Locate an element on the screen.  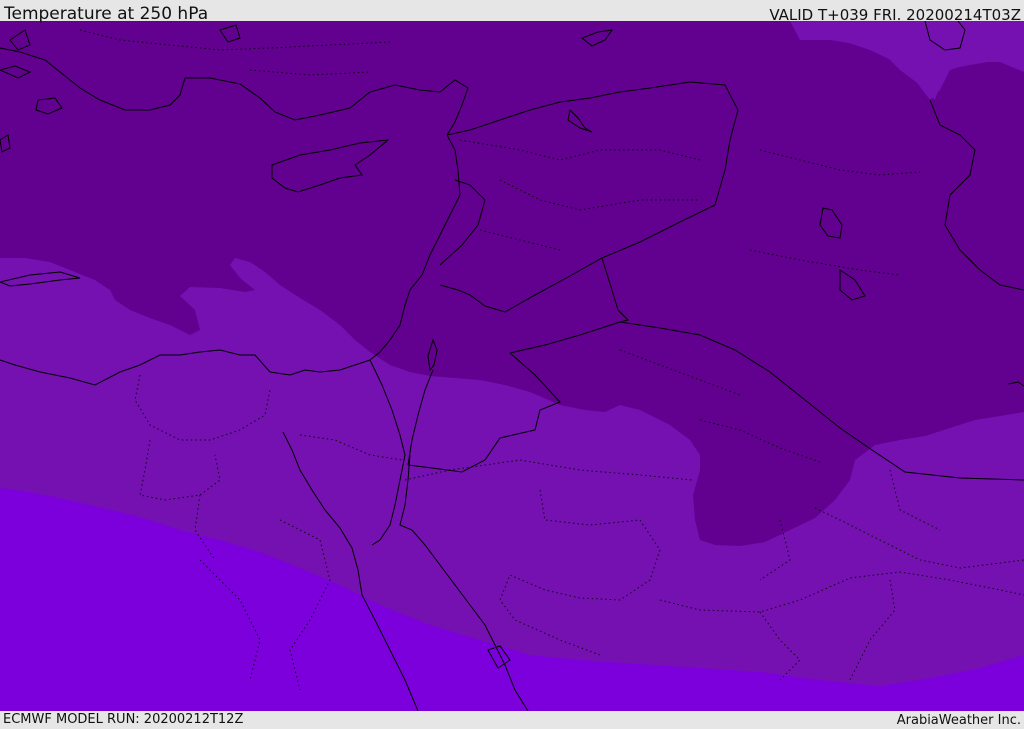
valid-time: VALID T+039 FRI. 20200214T03Z is located at coordinates (895, 15).